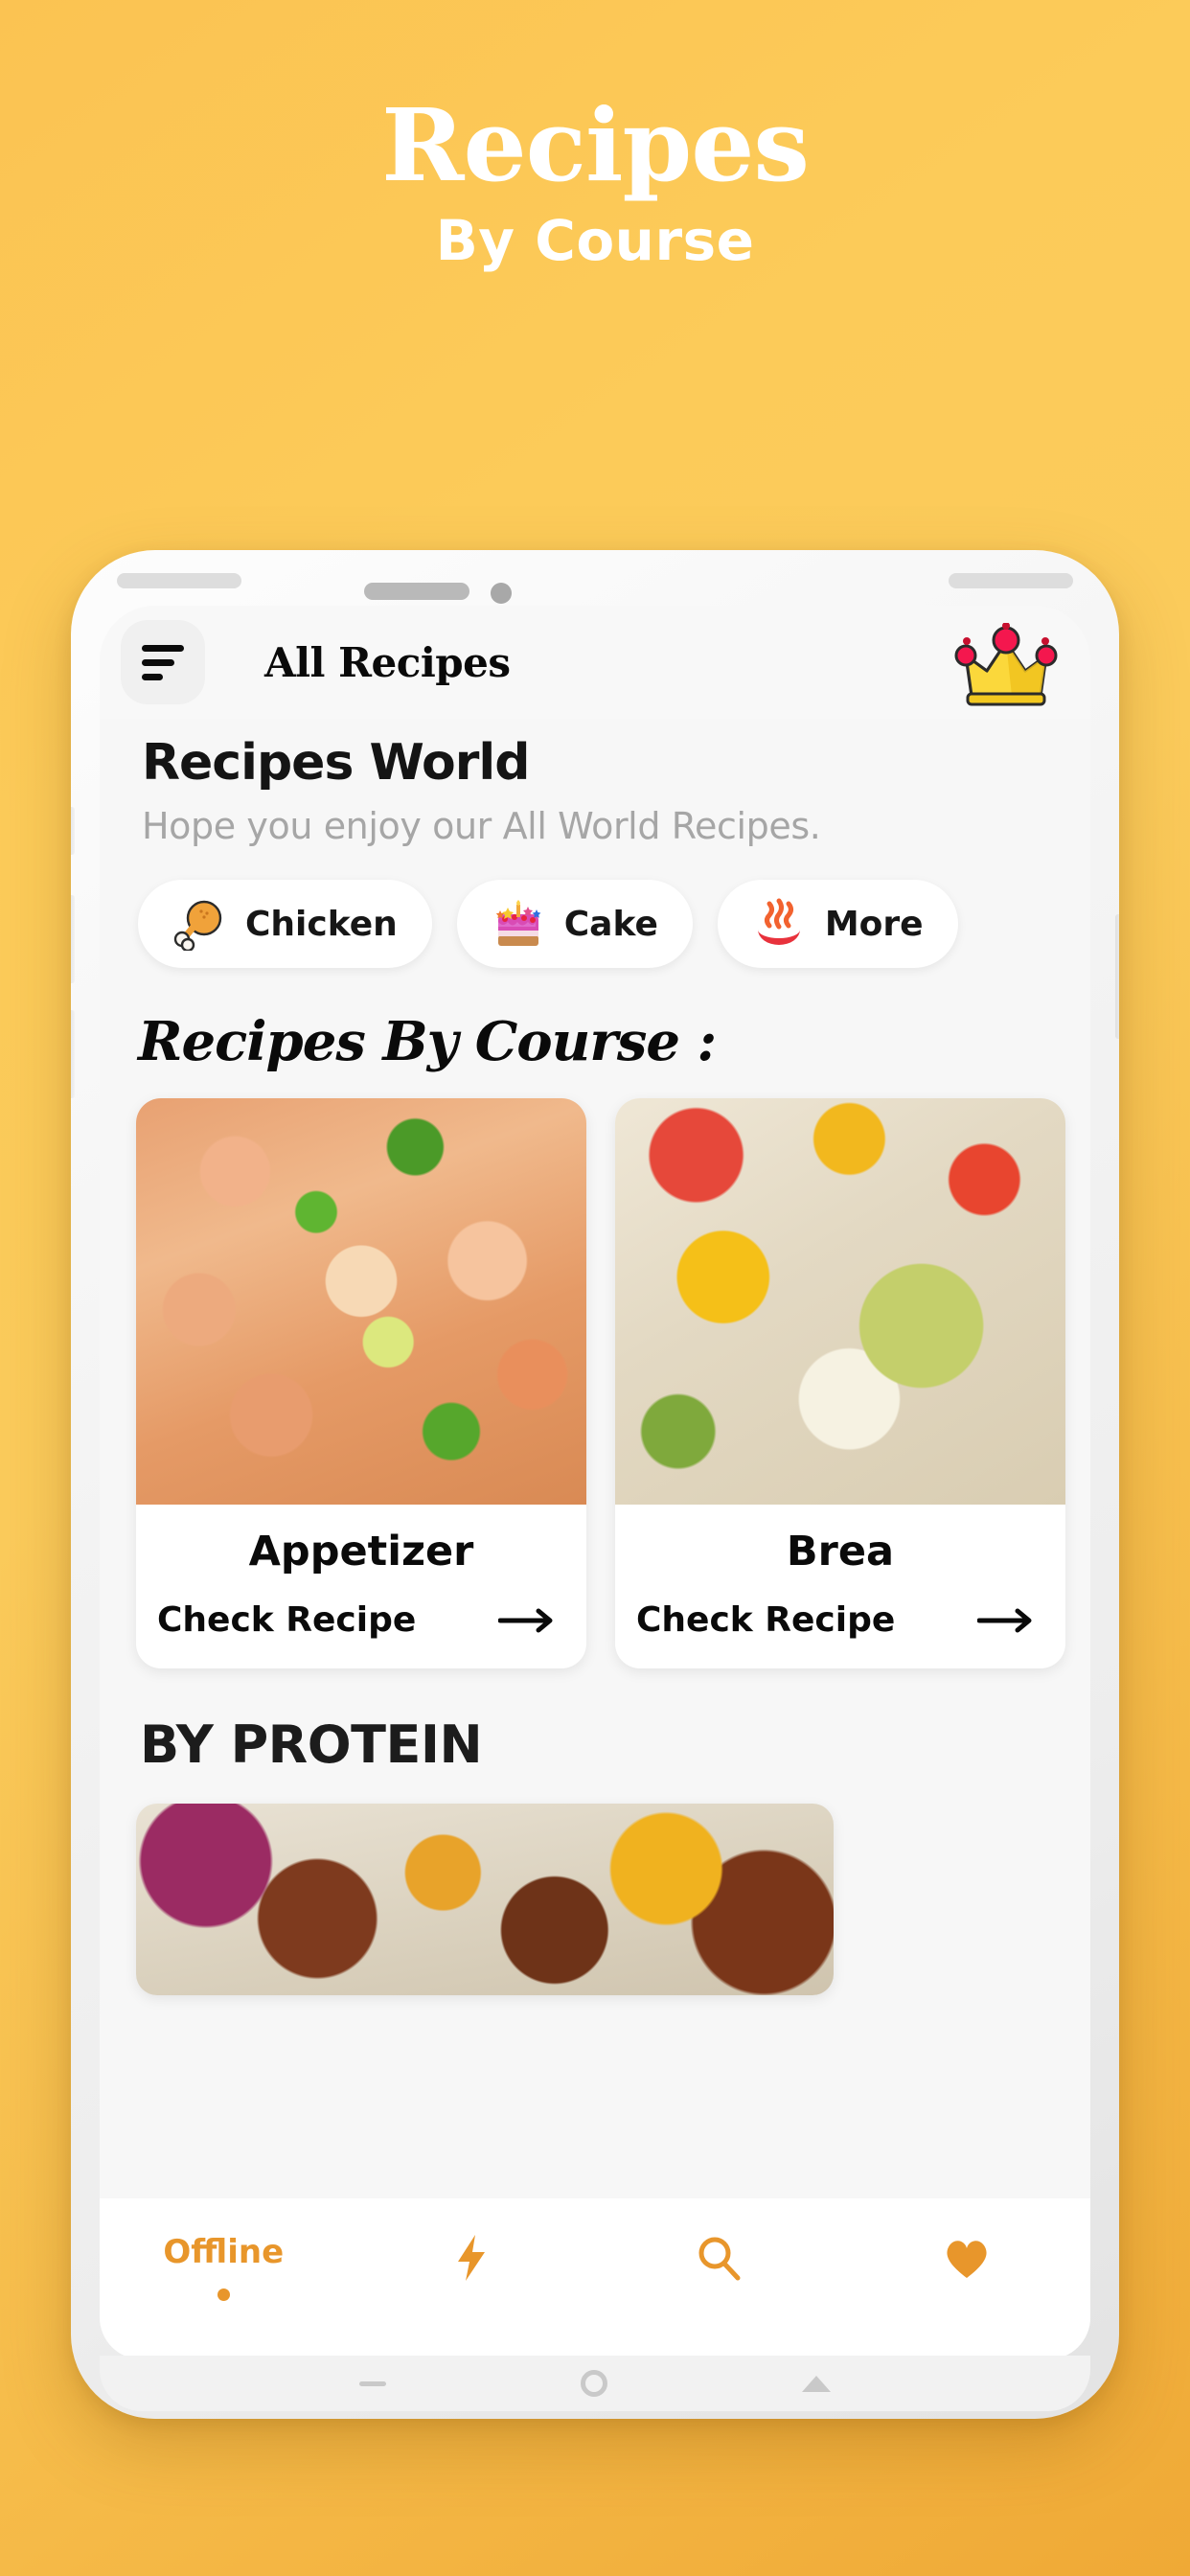 The width and height of the screenshot is (1190, 2576). What do you see at coordinates (199, 925) in the screenshot?
I see `poultry-leg-icon` at bounding box center [199, 925].